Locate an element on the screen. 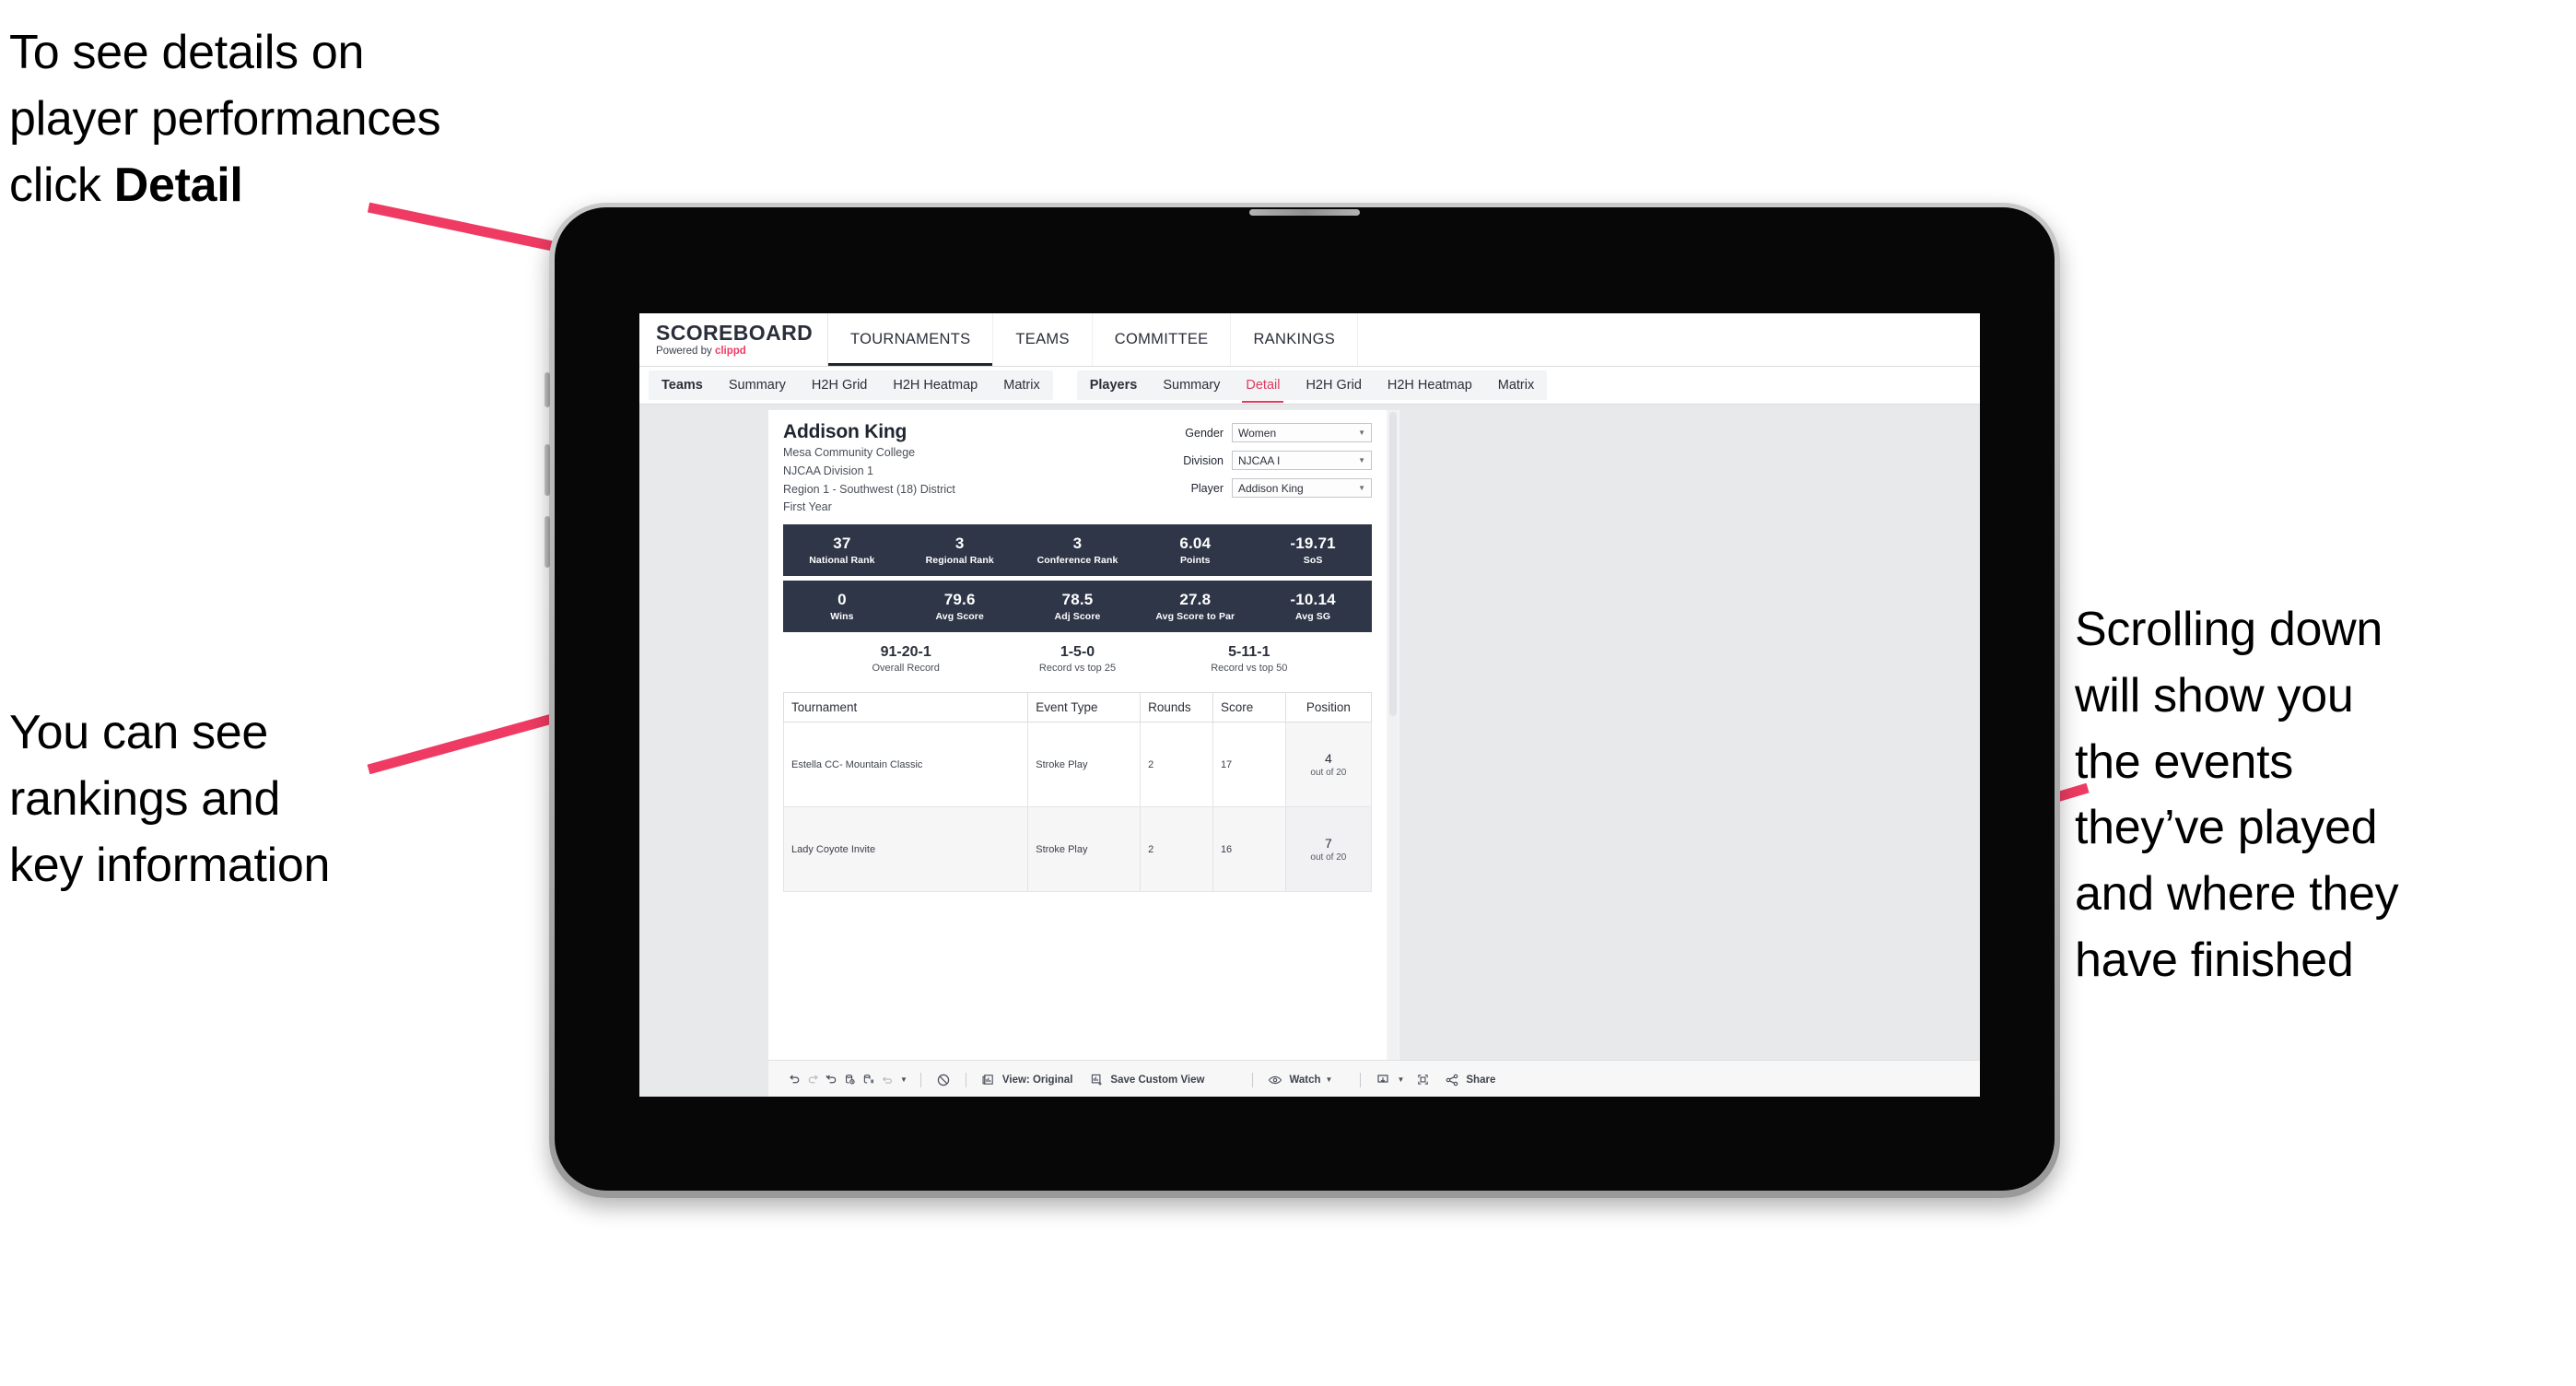 The width and height of the screenshot is (2576, 1386). nav-teams: TEAMS is located at coordinates (1043, 339).